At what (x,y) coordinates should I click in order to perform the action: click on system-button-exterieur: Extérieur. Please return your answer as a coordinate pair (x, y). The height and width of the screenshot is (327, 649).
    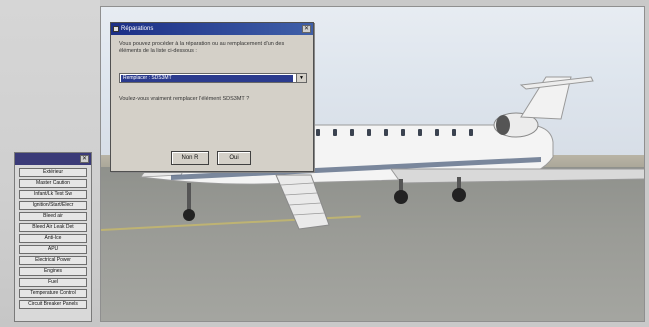
    Looking at the image, I should click on (53, 172).